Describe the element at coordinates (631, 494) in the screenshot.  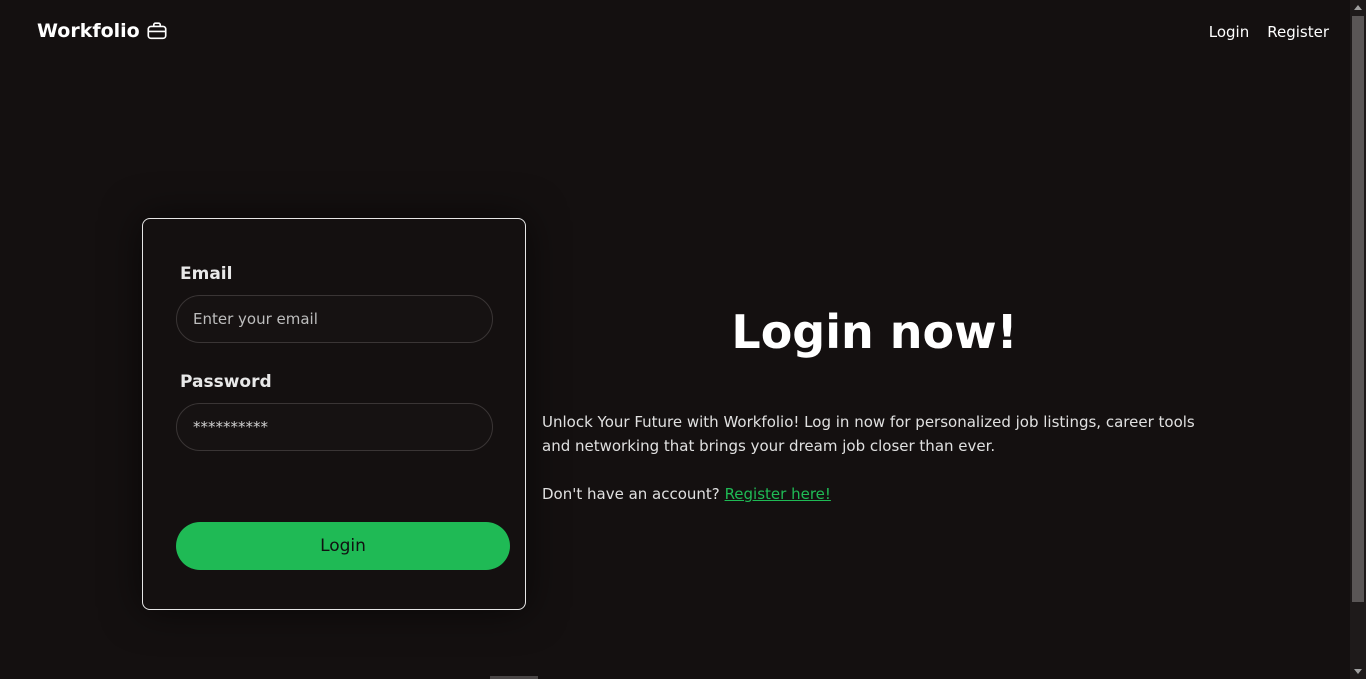
I see `signup-prompt: Don't have an account?` at that location.